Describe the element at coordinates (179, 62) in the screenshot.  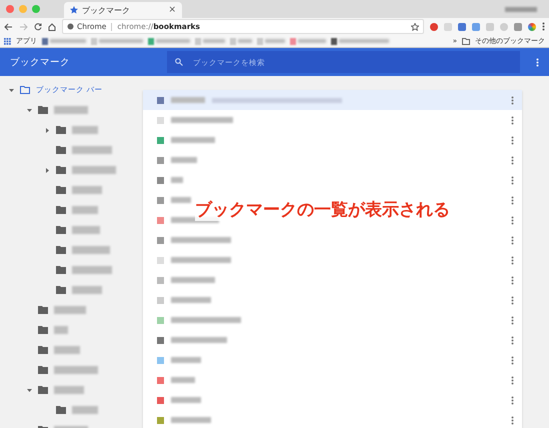
I see `search-icon` at that location.